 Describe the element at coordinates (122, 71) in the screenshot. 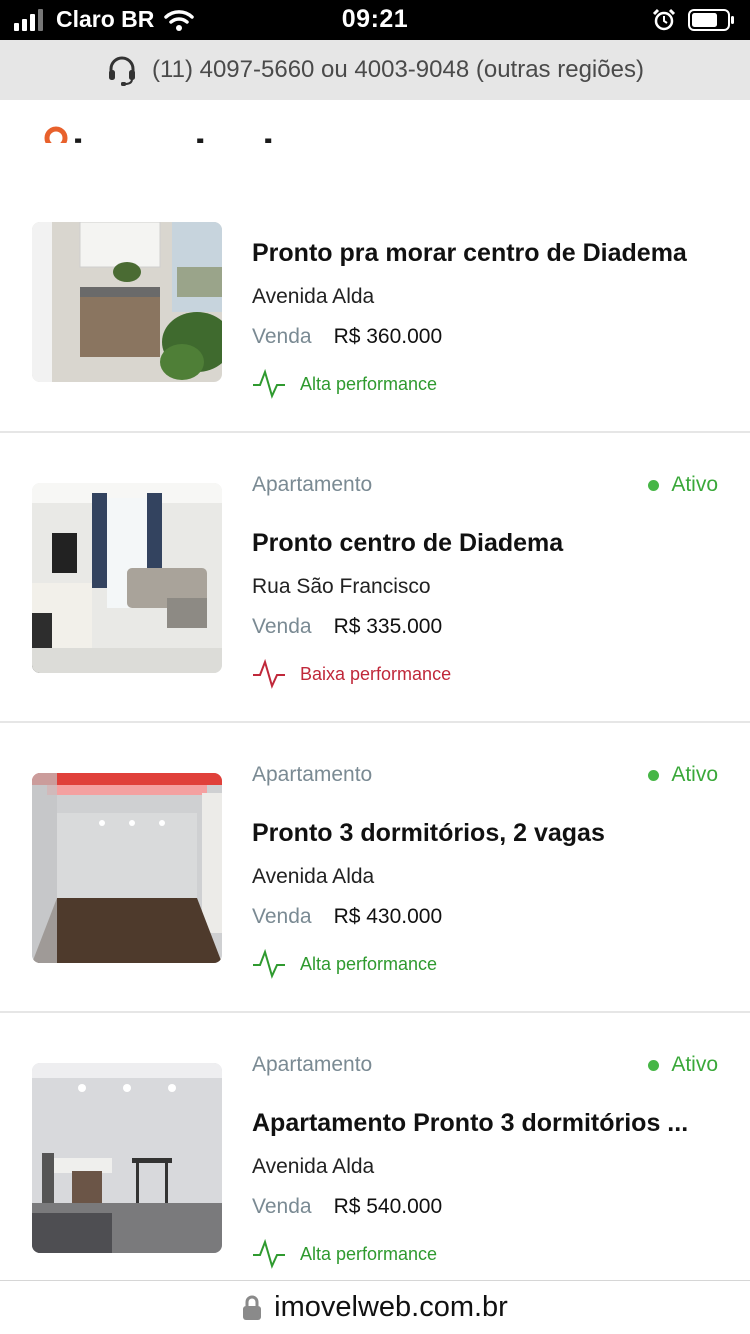

I see `headset-icon` at that location.